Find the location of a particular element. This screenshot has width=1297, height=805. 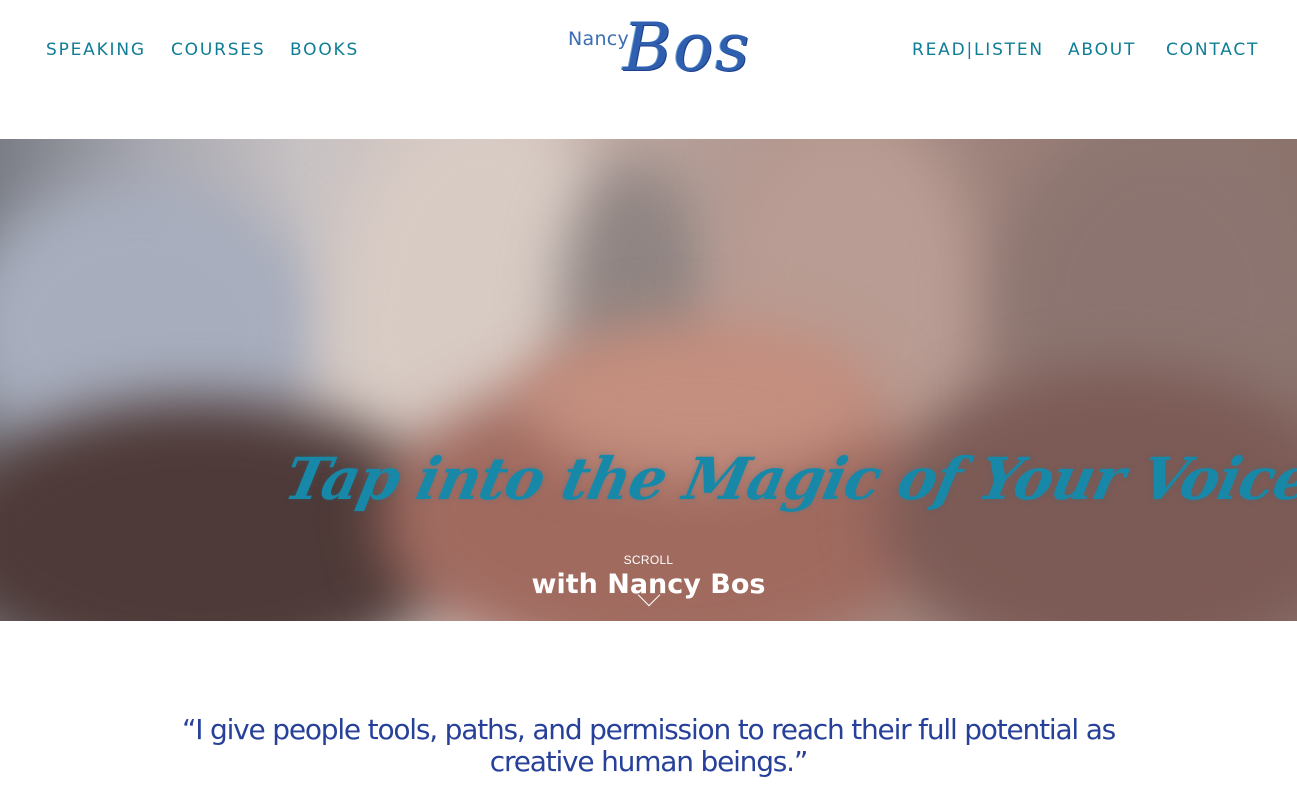

logo-first-name: Nancy is located at coordinates (599, 39).